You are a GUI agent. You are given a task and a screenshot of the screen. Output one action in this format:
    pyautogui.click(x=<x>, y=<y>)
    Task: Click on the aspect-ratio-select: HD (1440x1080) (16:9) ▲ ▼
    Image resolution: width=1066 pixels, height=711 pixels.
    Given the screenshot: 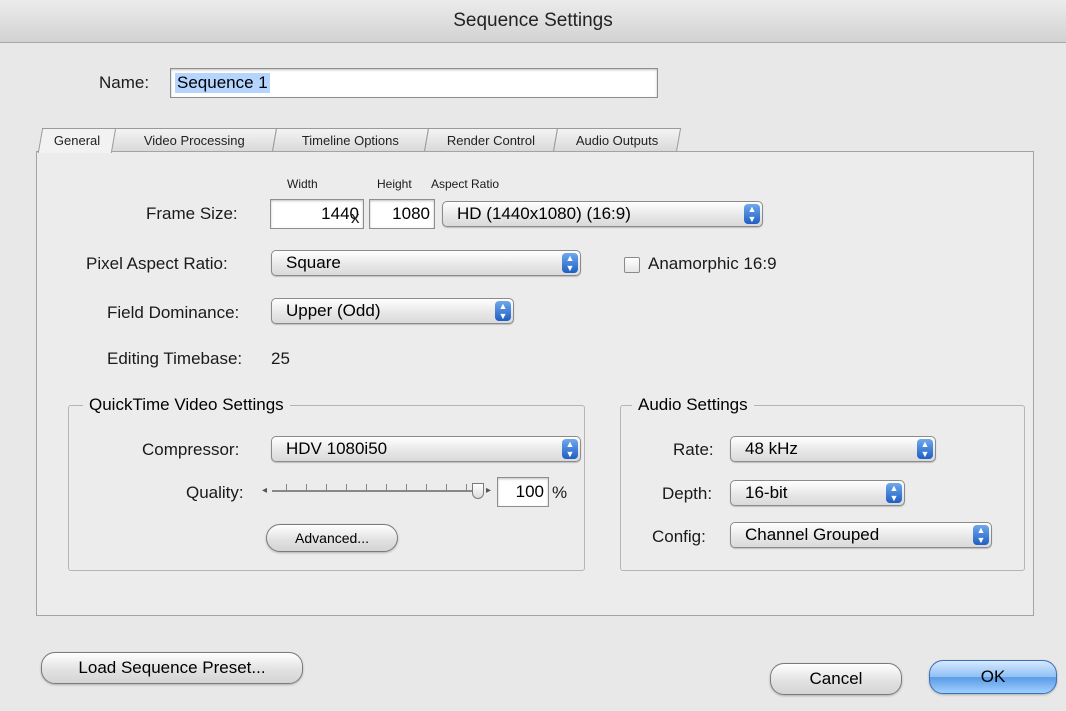 What is the action you would take?
    pyautogui.click(x=602, y=214)
    